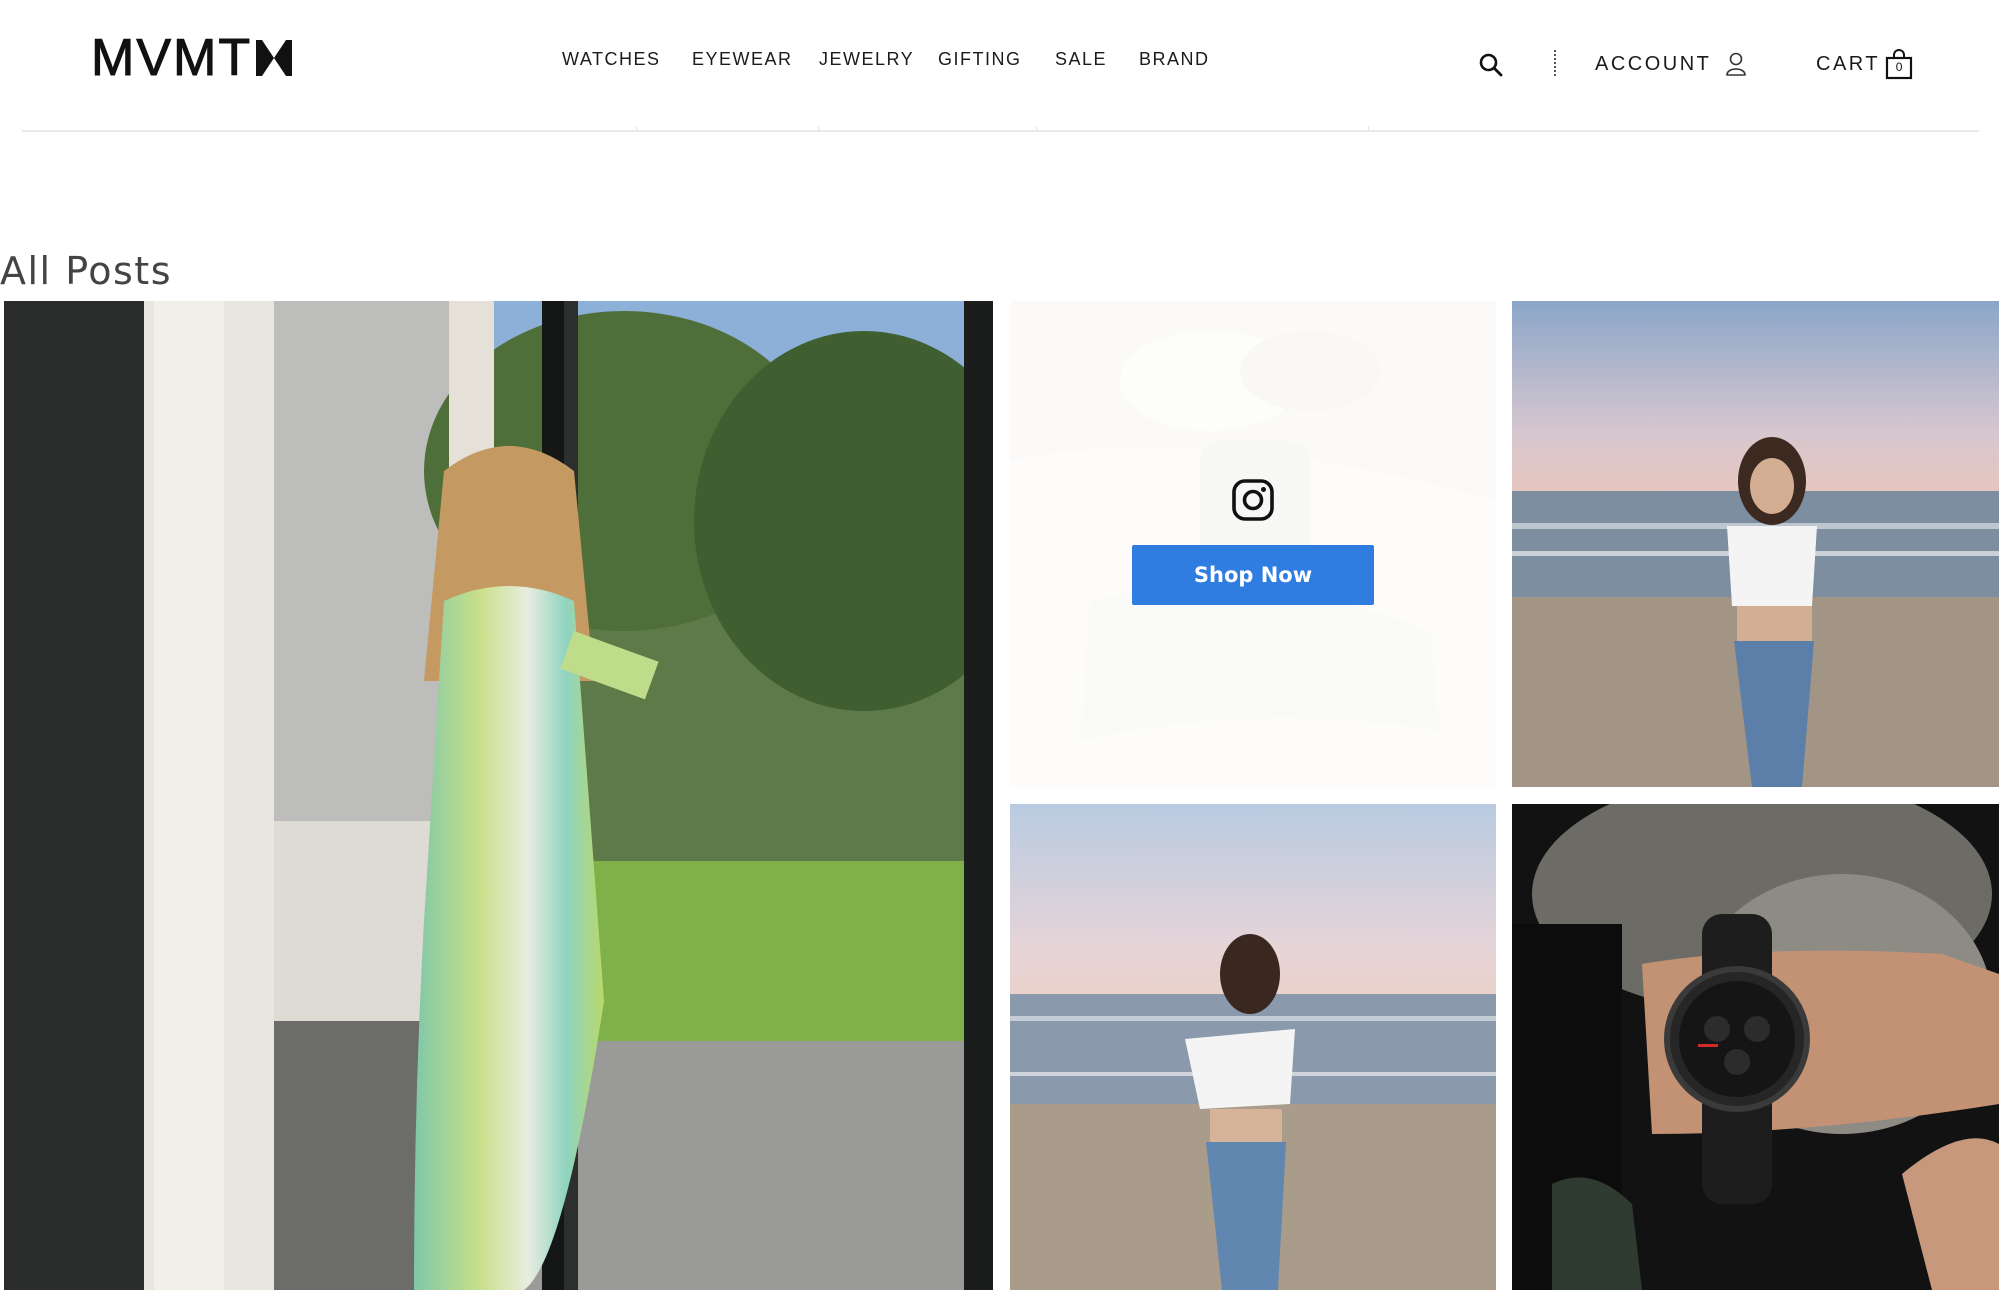 The width and height of the screenshot is (1999, 1297). What do you see at coordinates (611, 59) in the screenshot?
I see `nav-item-watches: WATCHES` at bounding box center [611, 59].